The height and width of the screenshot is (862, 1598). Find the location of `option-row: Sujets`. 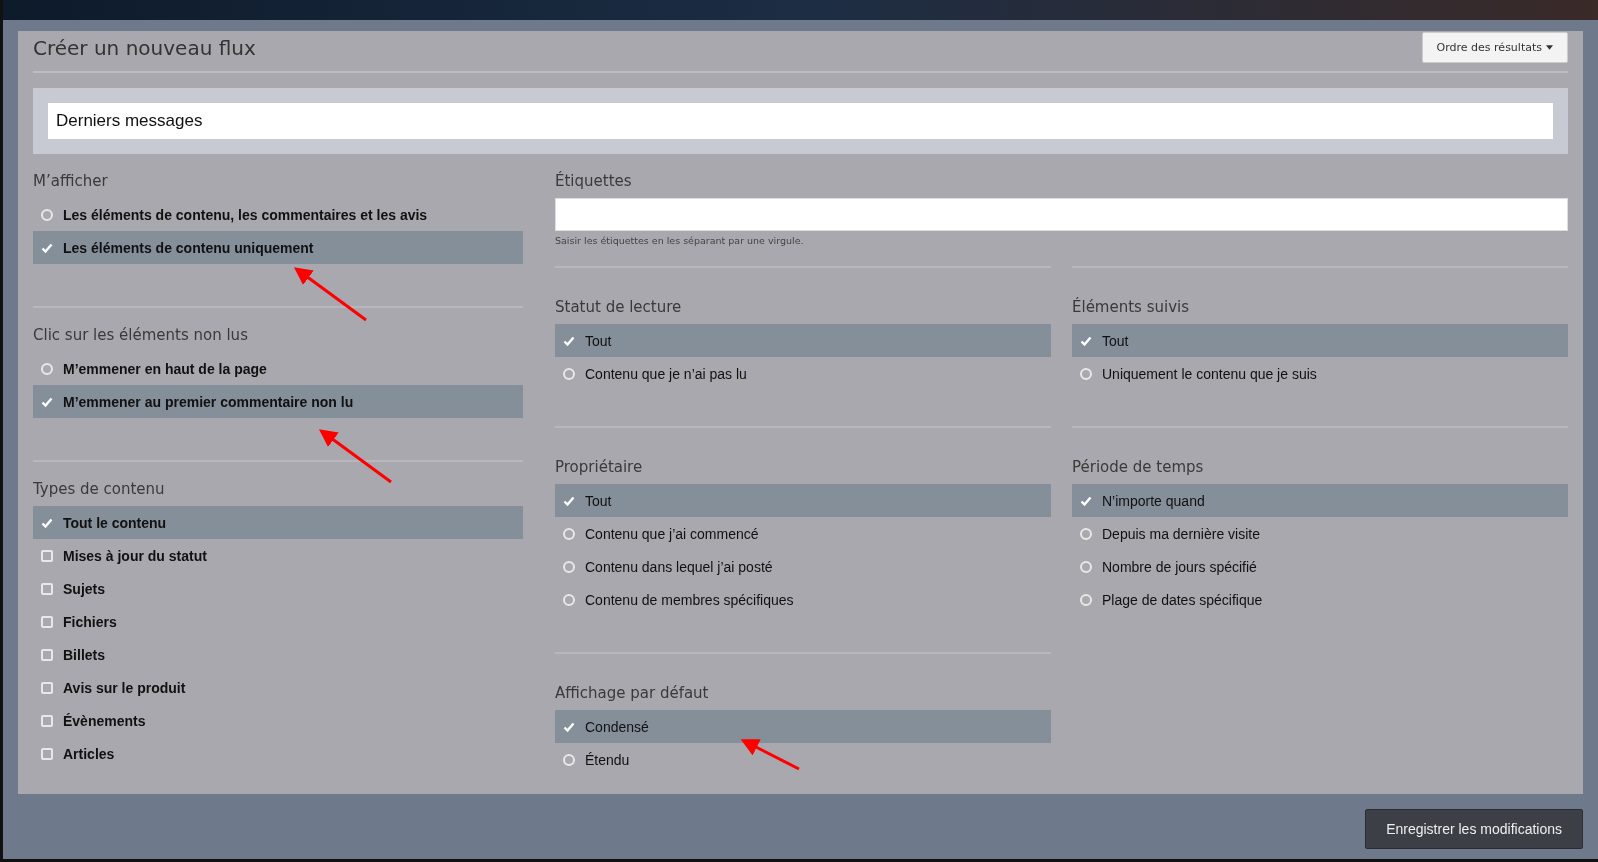

option-row: Sujets is located at coordinates (278, 588).